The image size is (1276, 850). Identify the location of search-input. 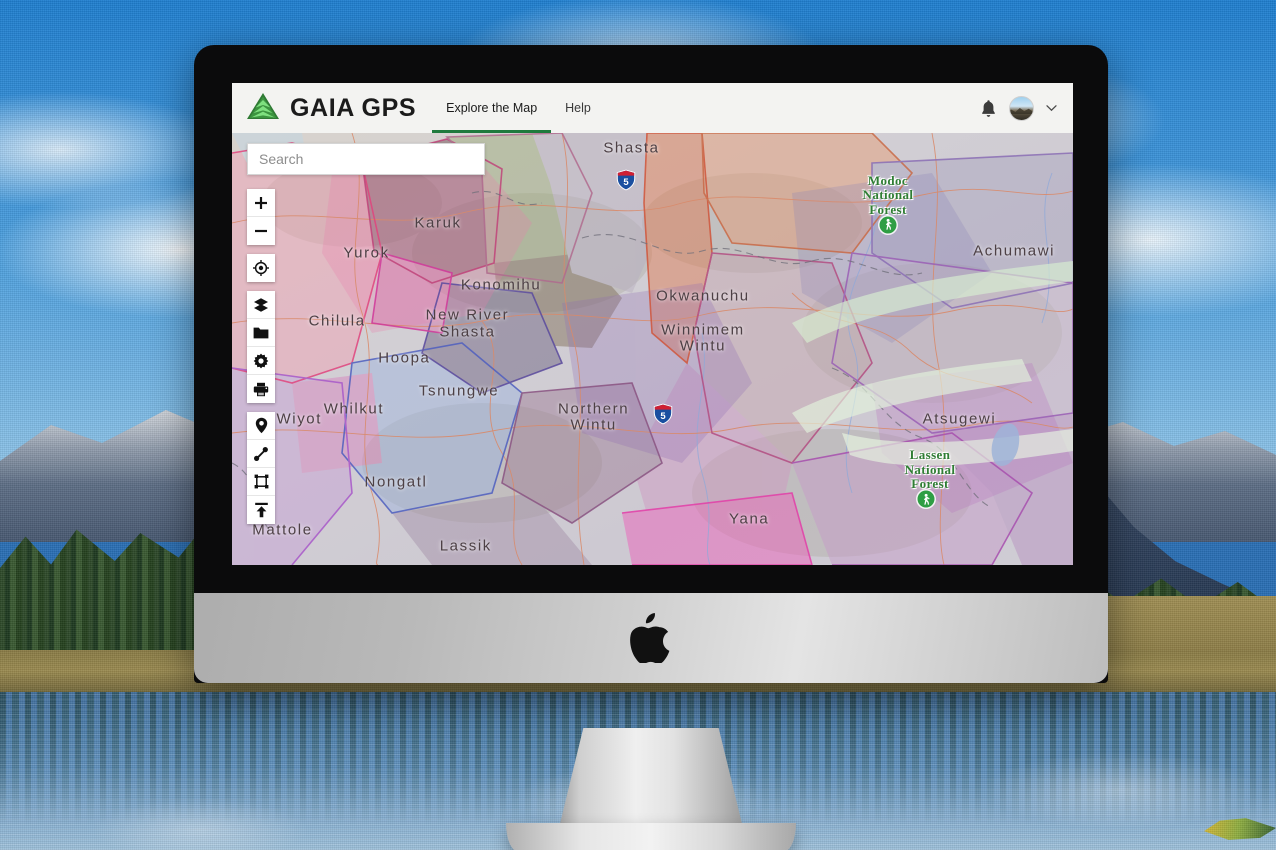
(366, 159).